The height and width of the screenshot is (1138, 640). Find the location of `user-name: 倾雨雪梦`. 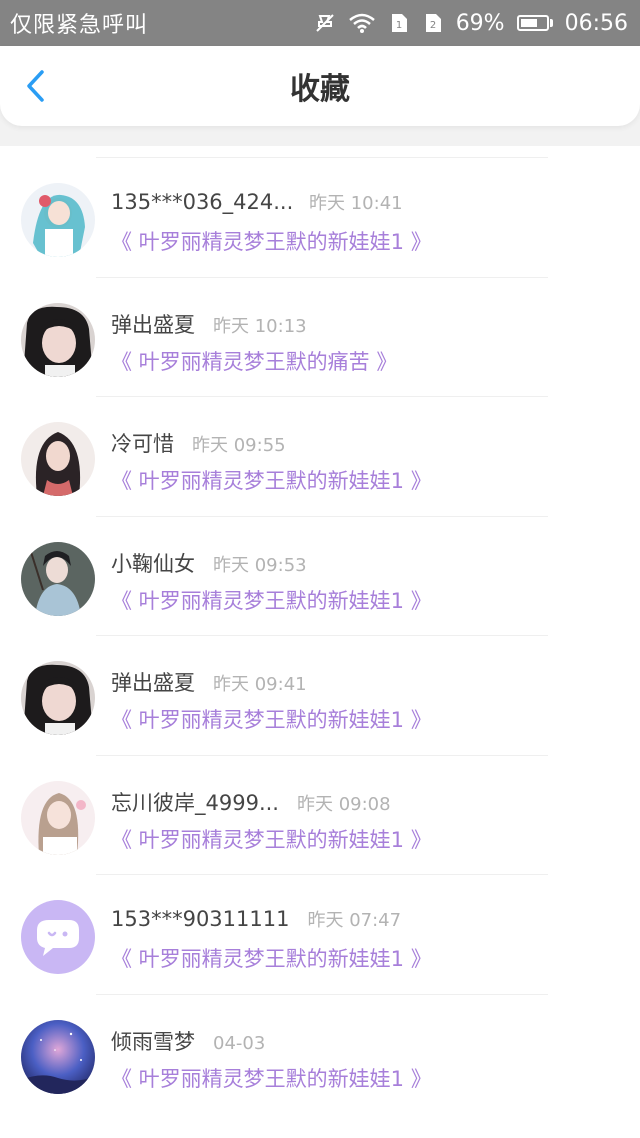

user-name: 倾雨雪梦 is located at coordinates (153, 1041).